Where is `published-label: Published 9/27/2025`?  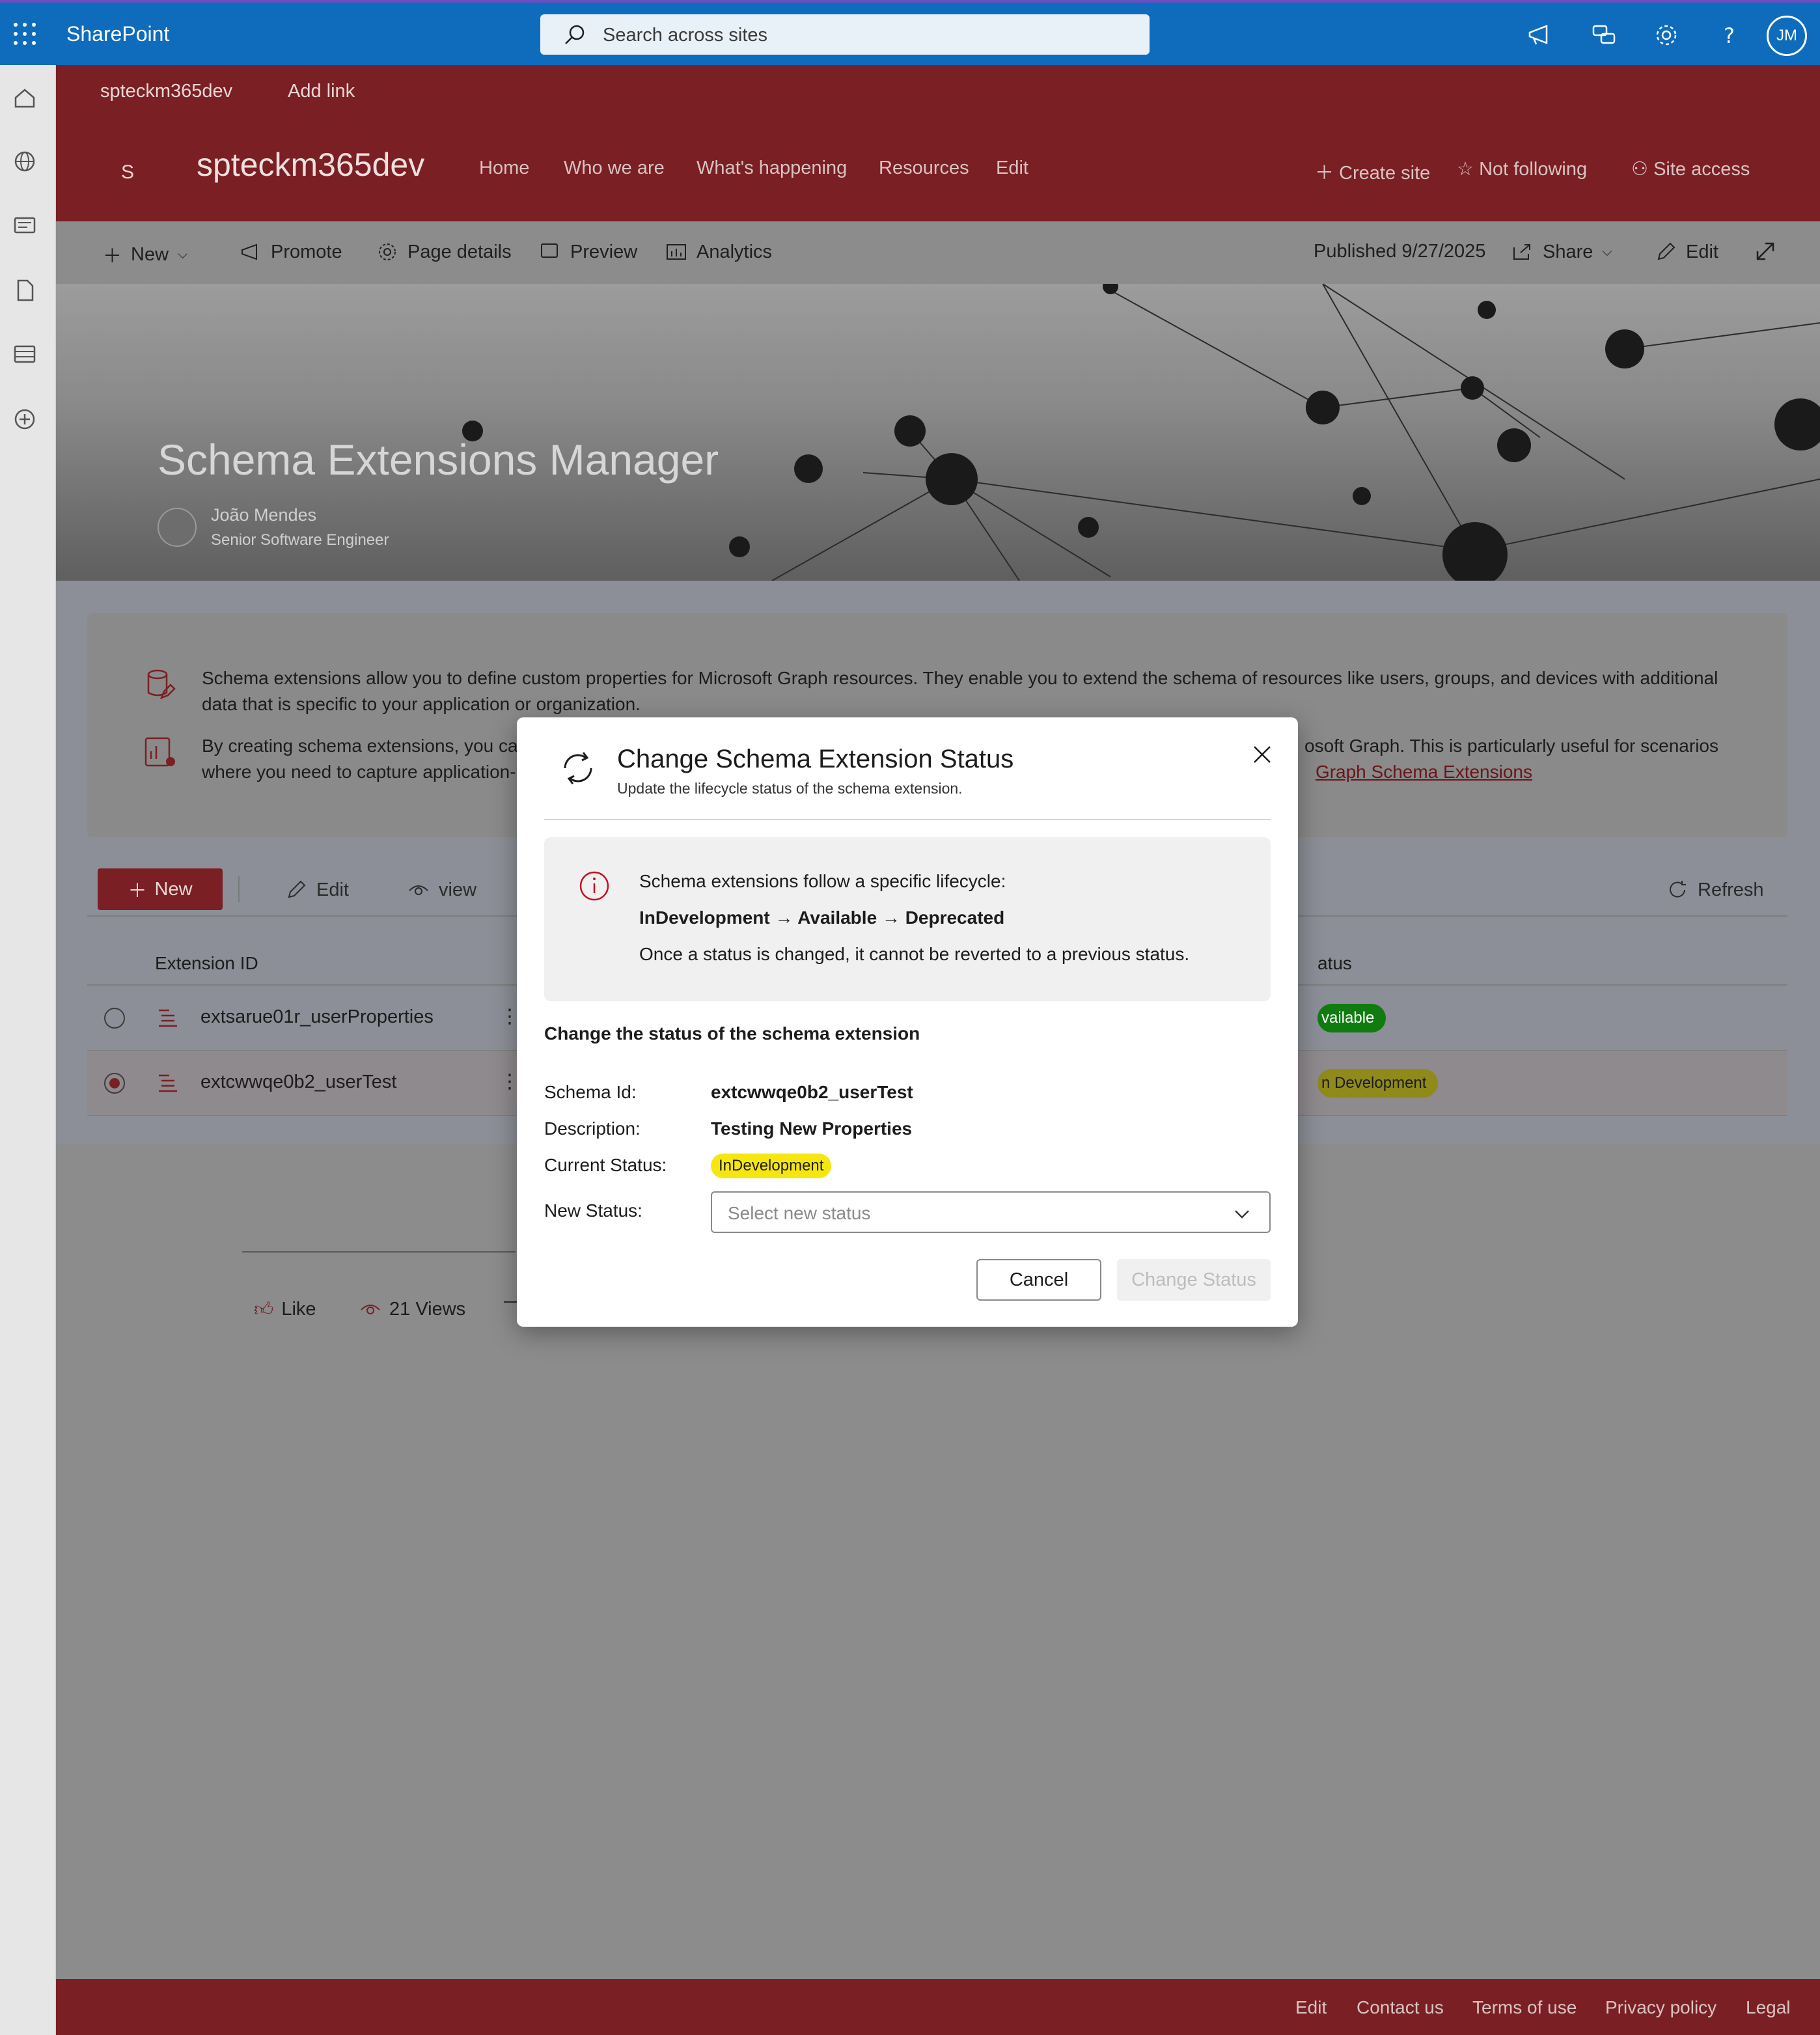
published-label: Published 9/27/2025 is located at coordinates (1400, 251).